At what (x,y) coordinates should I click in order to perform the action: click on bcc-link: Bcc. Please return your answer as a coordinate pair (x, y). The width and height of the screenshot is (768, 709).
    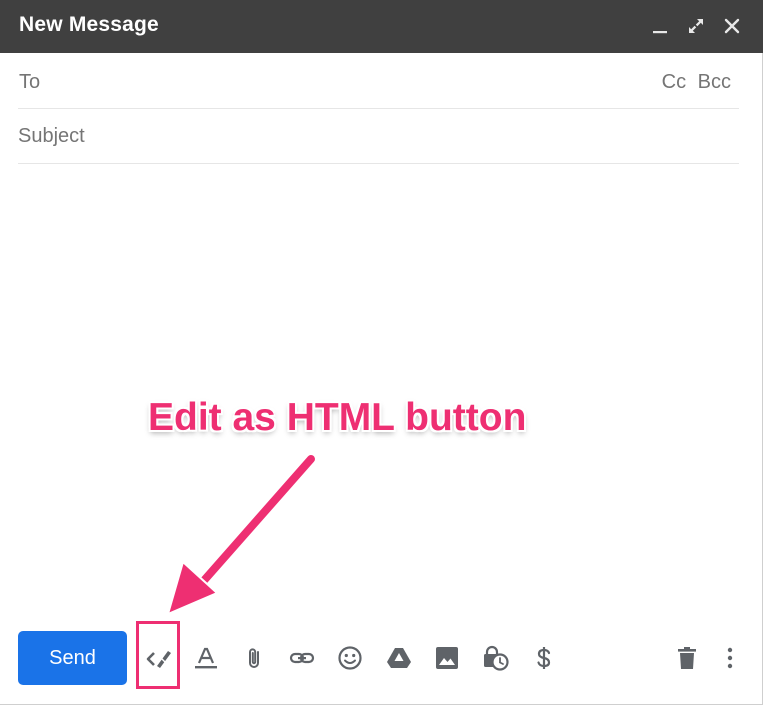
    Looking at the image, I should click on (714, 82).